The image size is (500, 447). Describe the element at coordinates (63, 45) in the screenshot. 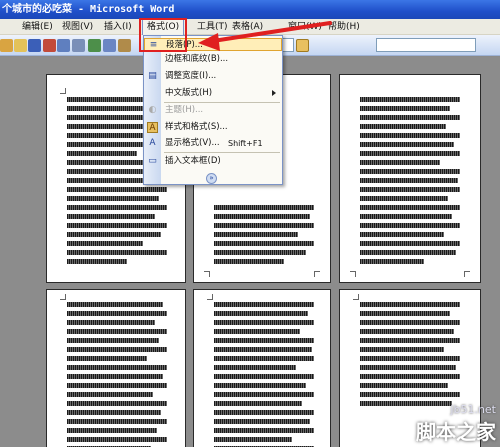

I see `print-icon` at that location.